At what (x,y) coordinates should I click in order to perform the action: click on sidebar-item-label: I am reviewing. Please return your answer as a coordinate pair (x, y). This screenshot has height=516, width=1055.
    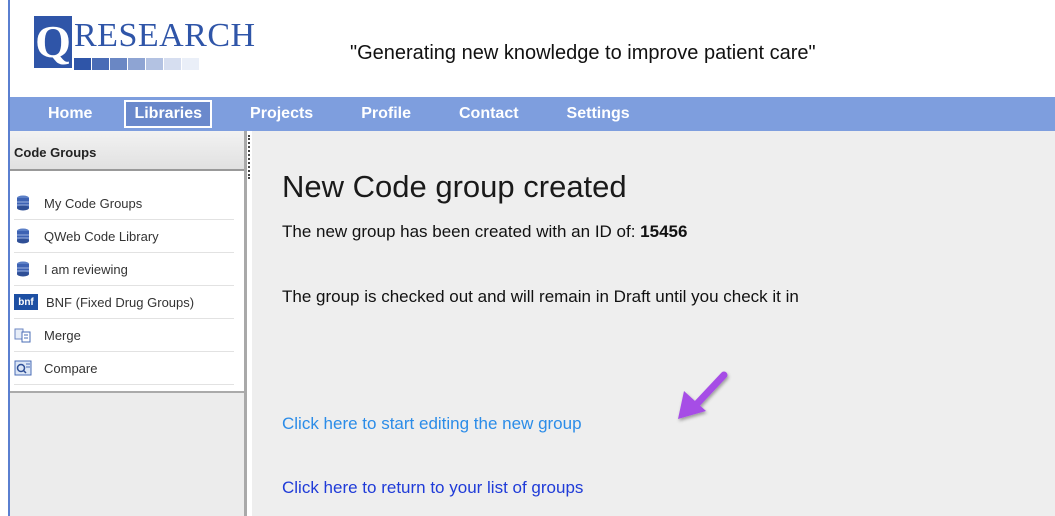
    Looking at the image, I should click on (86, 269).